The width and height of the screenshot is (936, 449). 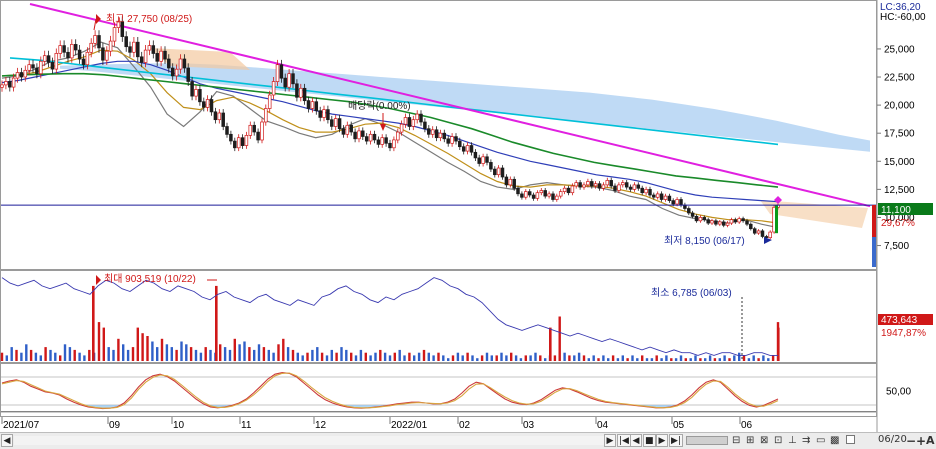 I want to click on reset-range-icon: ⊠, so click(x=764, y=441).